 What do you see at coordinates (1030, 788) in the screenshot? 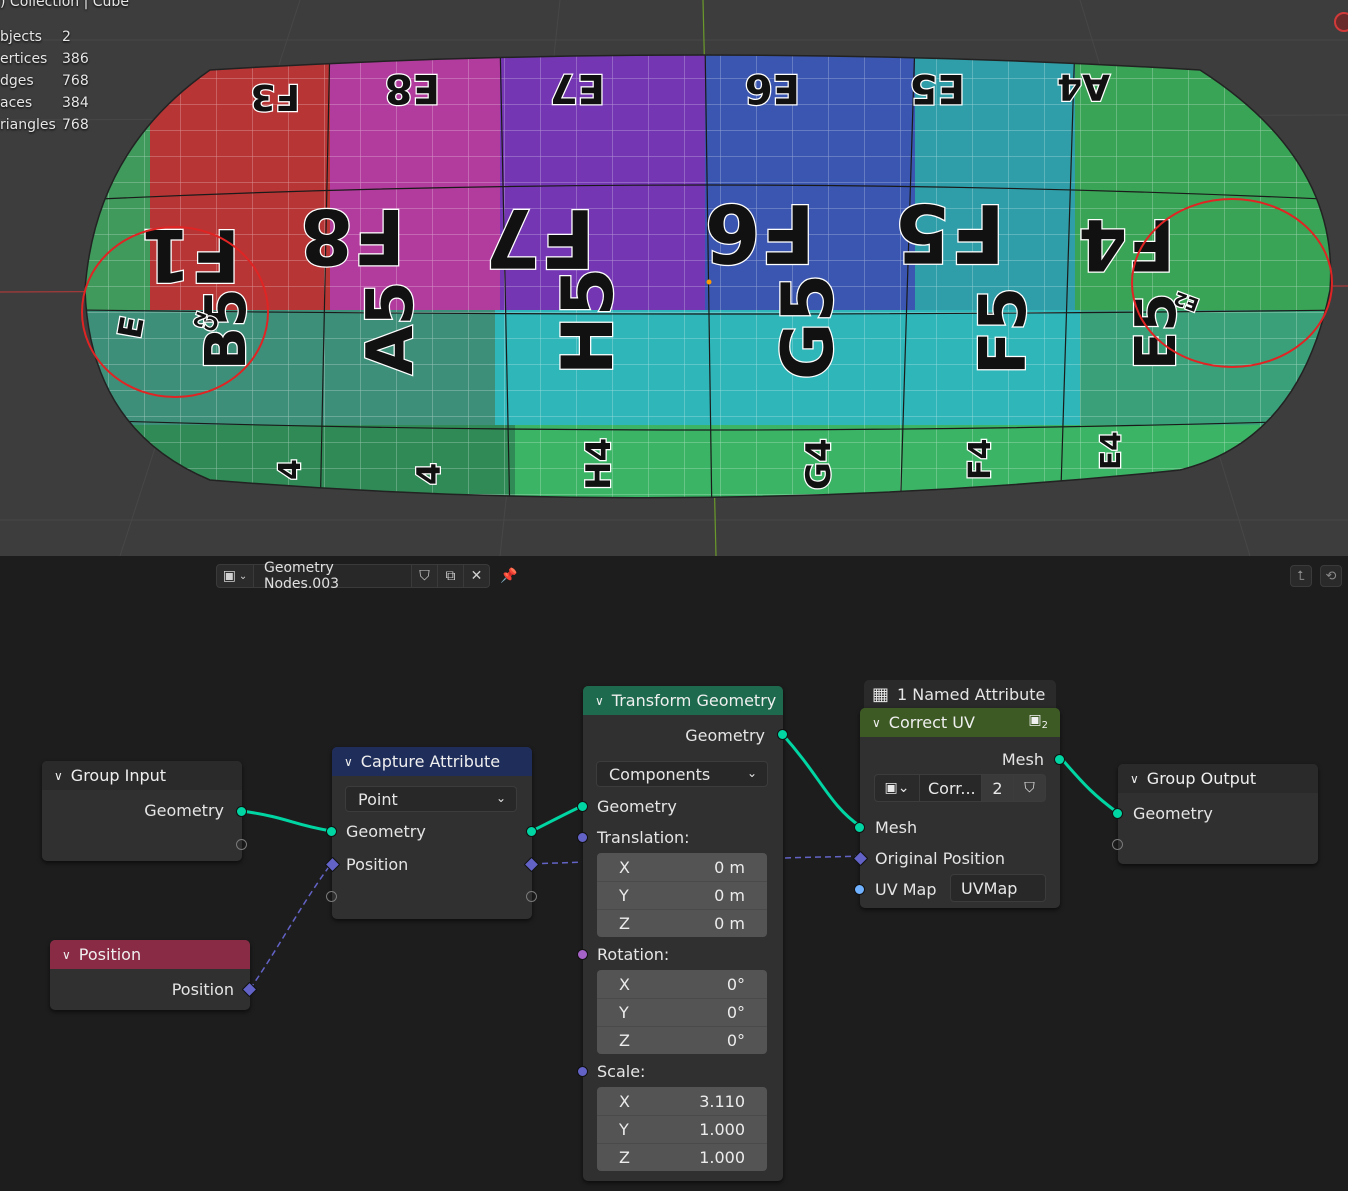
I see `fake-user-shield-icon: ⛉` at bounding box center [1030, 788].